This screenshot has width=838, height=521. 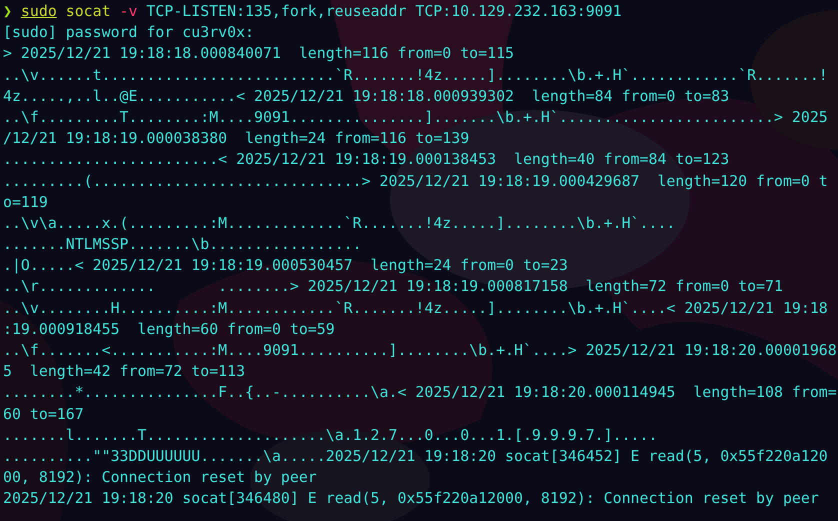 I want to click on command-token: TCP-LISTEN:135,fork,reuseaddr, so click(x=276, y=11).